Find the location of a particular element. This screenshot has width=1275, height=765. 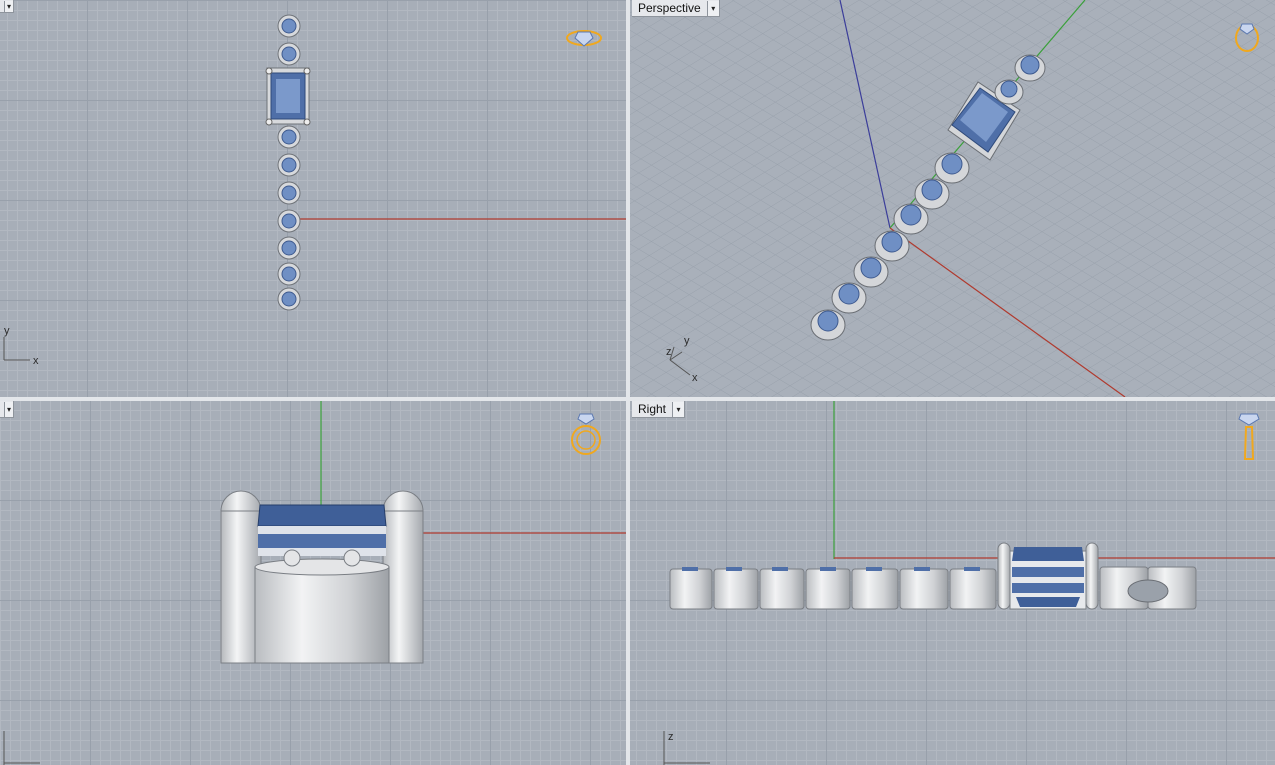

viewport-tab-right: Right ▾ is located at coordinates (659, 409).